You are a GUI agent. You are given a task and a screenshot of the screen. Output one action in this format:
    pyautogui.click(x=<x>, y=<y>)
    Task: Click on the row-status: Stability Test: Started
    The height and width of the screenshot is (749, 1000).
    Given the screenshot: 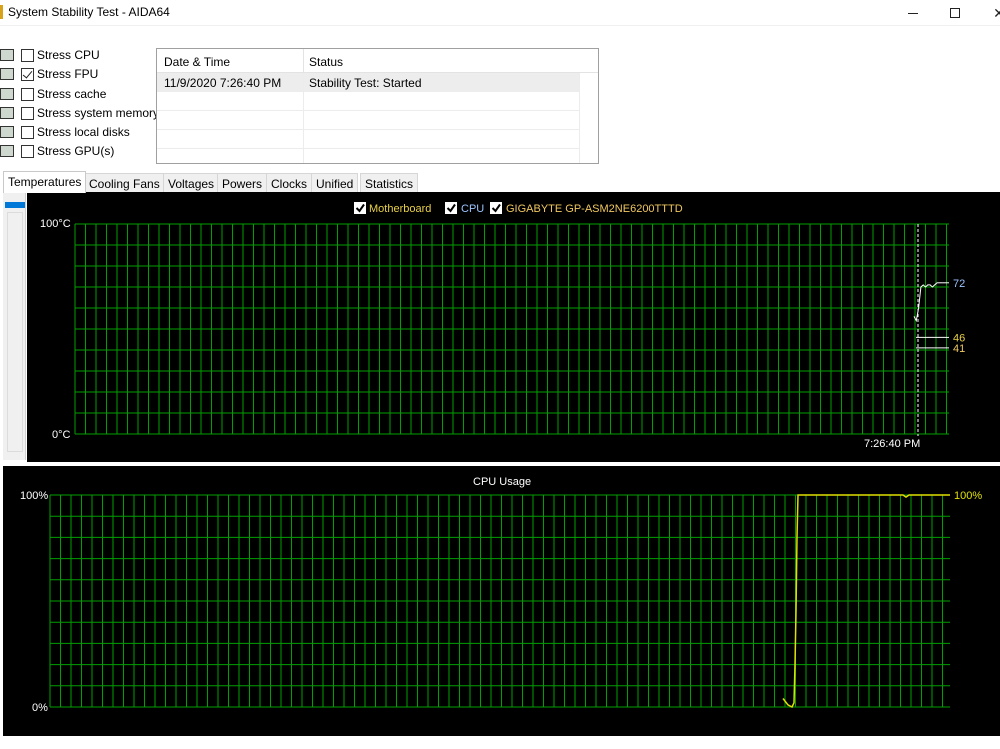 What is the action you would take?
    pyautogui.click(x=365, y=83)
    